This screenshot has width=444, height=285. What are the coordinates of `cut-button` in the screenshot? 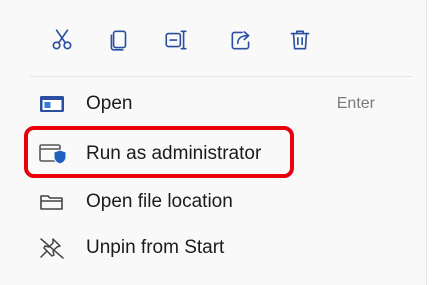 It's located at (62, 40).